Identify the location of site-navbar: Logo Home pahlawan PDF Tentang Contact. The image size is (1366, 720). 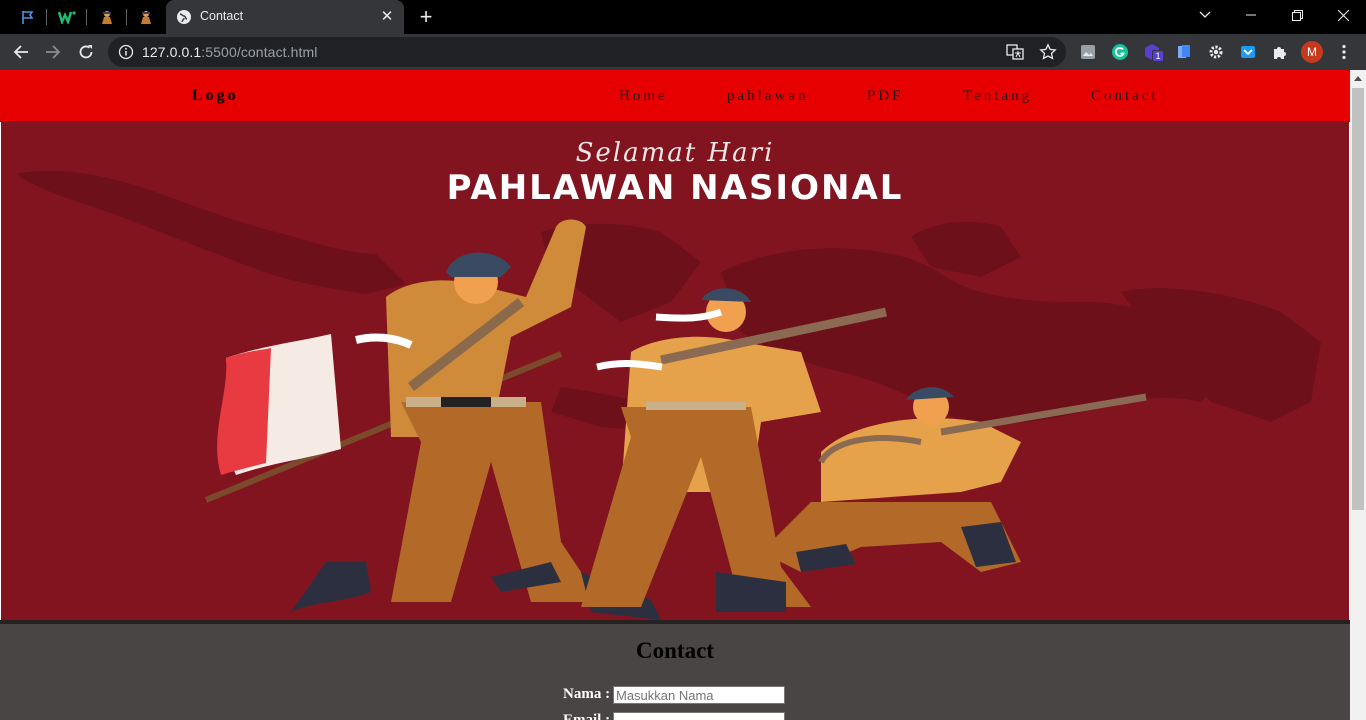
(675, 96).